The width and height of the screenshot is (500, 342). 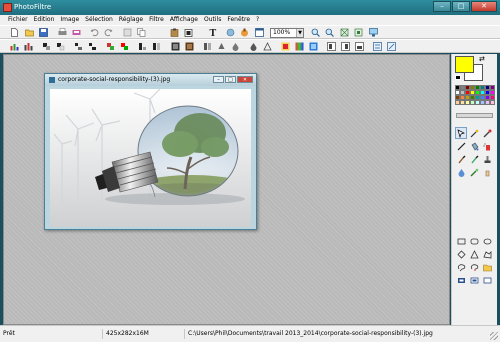 What do you see at coordinates (474, 189) in the screenshot?
I see `tools-panel: ⇄` at bounding box center [474, 189].